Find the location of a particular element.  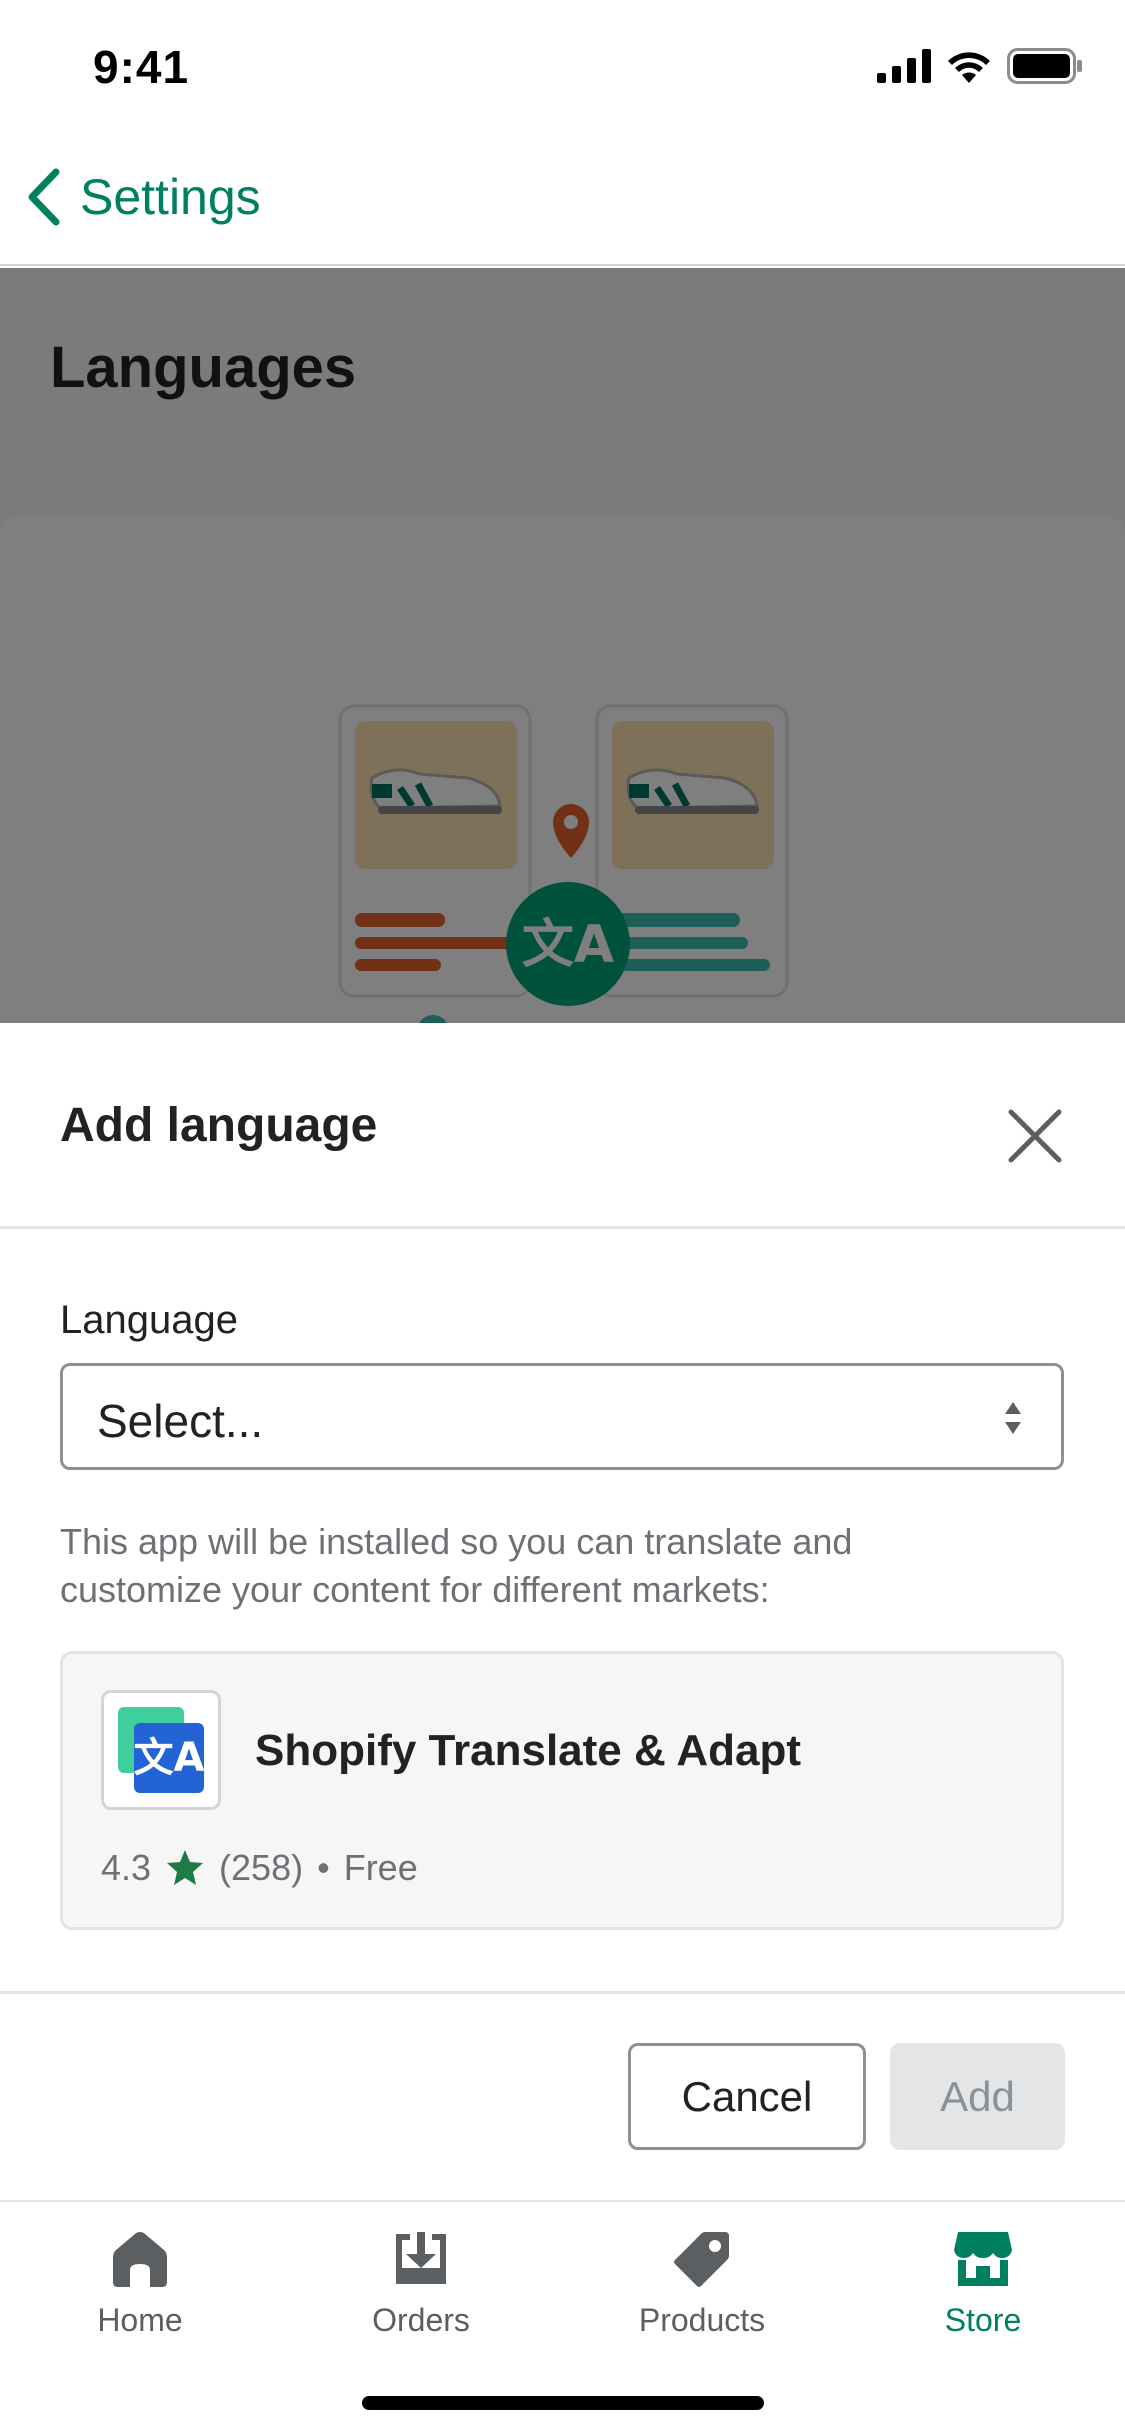

cellular-signal-icon is located at coordinates (904, 66).